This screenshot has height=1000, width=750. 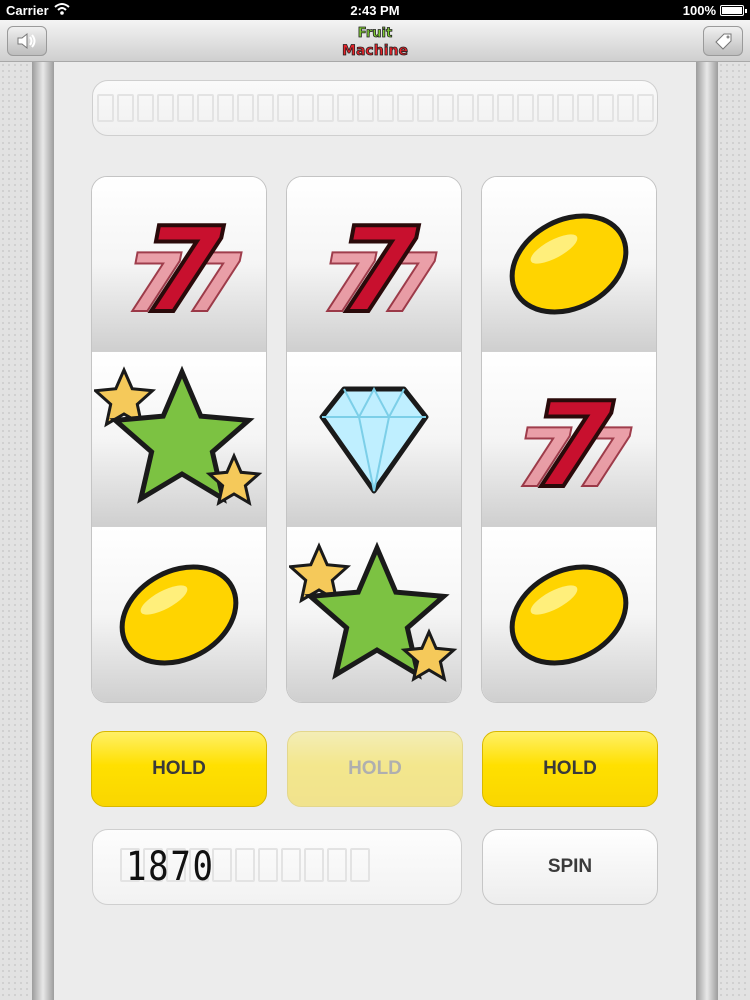 I want to click on reel-3: 7 7 7, so click(x=569, y=439).